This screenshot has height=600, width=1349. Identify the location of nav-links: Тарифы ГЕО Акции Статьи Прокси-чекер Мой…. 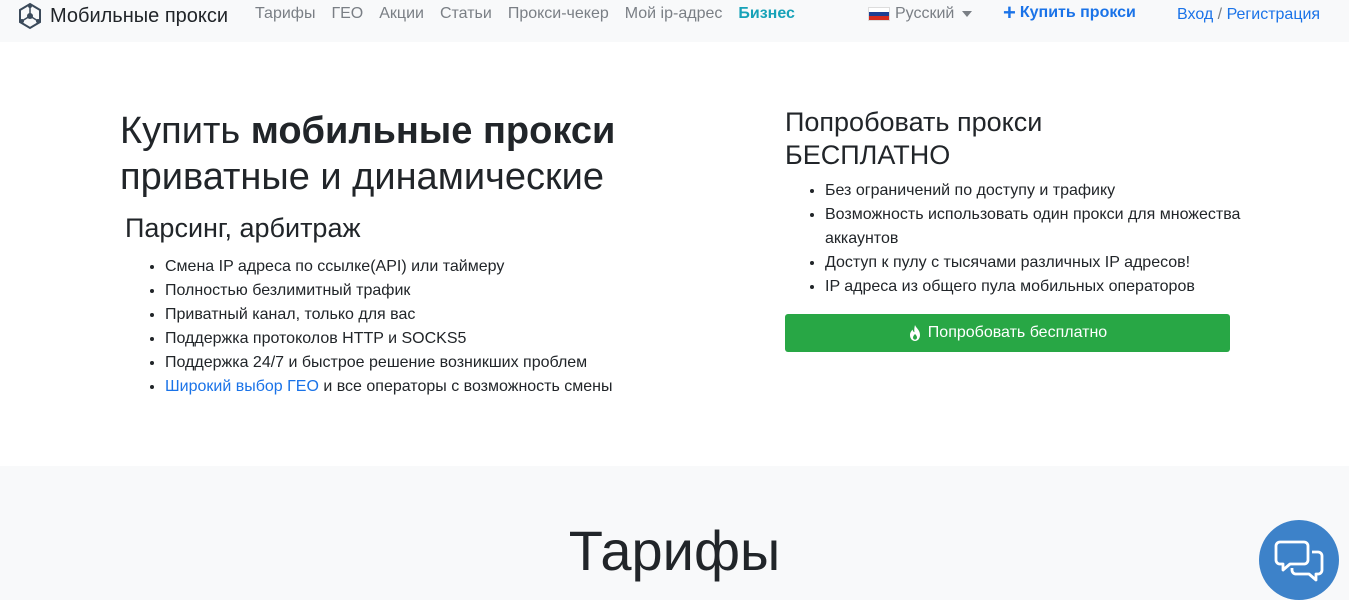
(533, 15).